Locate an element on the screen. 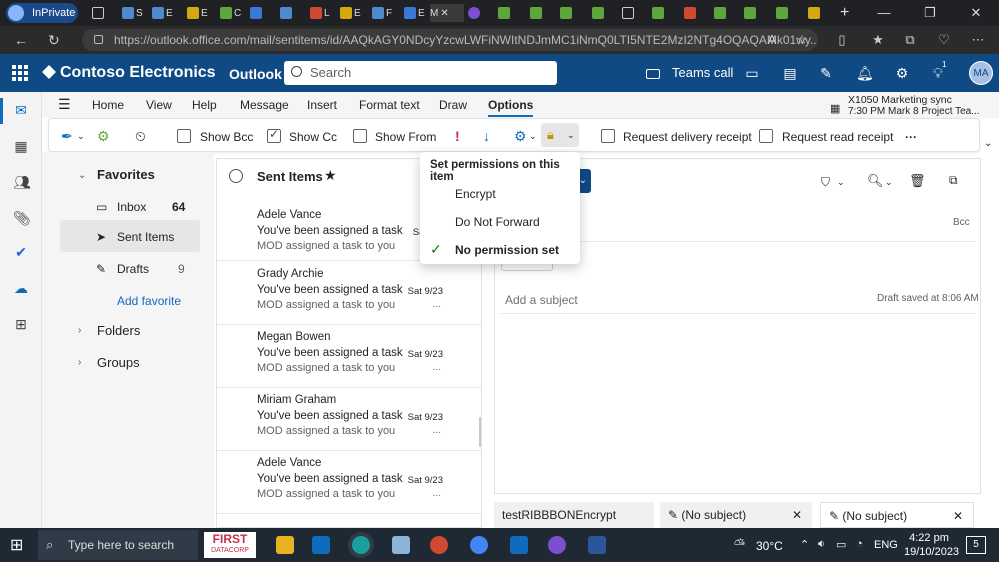 This screenshot has height=562, width=999. scrollbar is located at coordinates (480, 432).